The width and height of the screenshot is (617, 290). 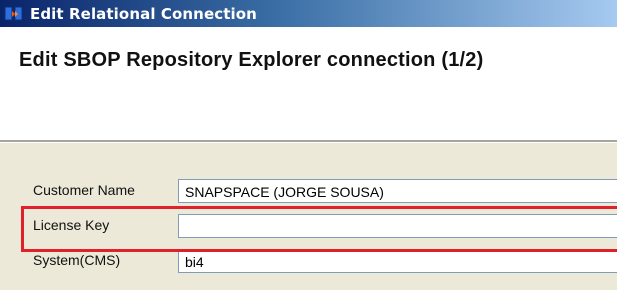 What do you see at coordinates (397, 261) in the screenshot?
I see `system-cms-input: bi4` at bounding box center [397, 261].